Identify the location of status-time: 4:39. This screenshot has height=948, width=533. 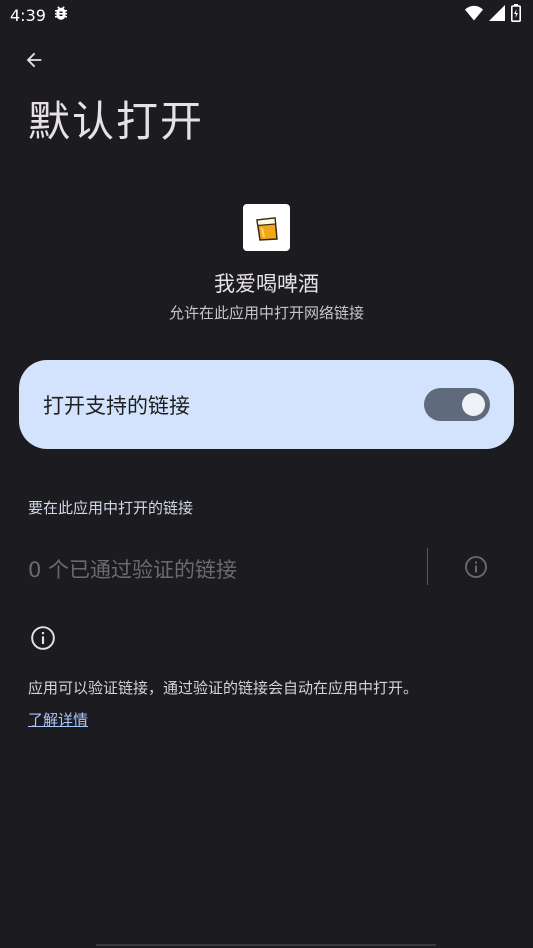
(28, 15).